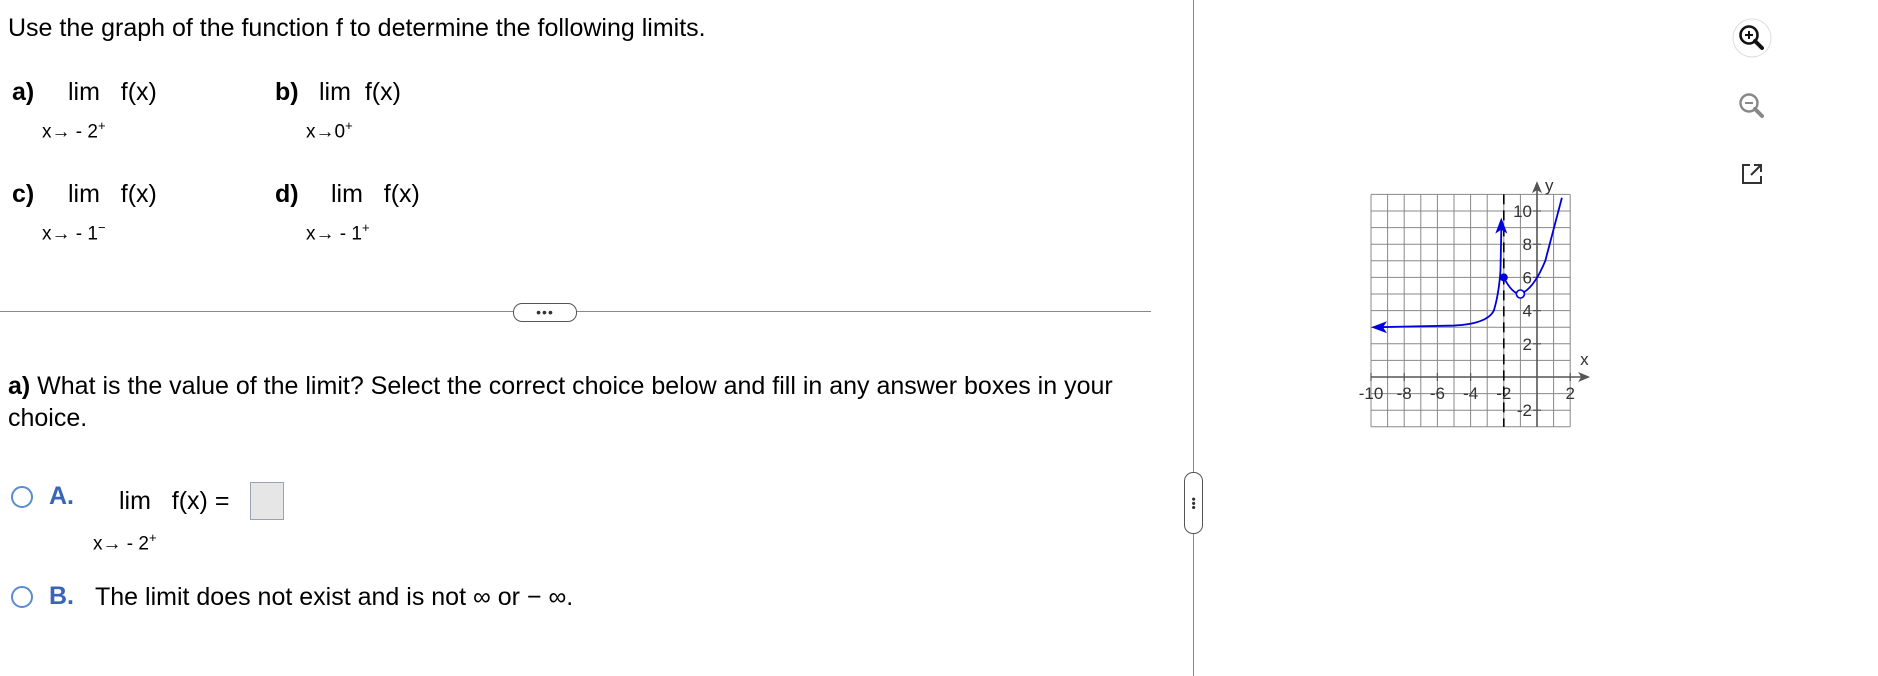 This screenshot has width=1878, height=676. What do you see at coordinates (23, 194) in the screenshot?
I see `part-c-label: c)` at bounding box center [23, 194].